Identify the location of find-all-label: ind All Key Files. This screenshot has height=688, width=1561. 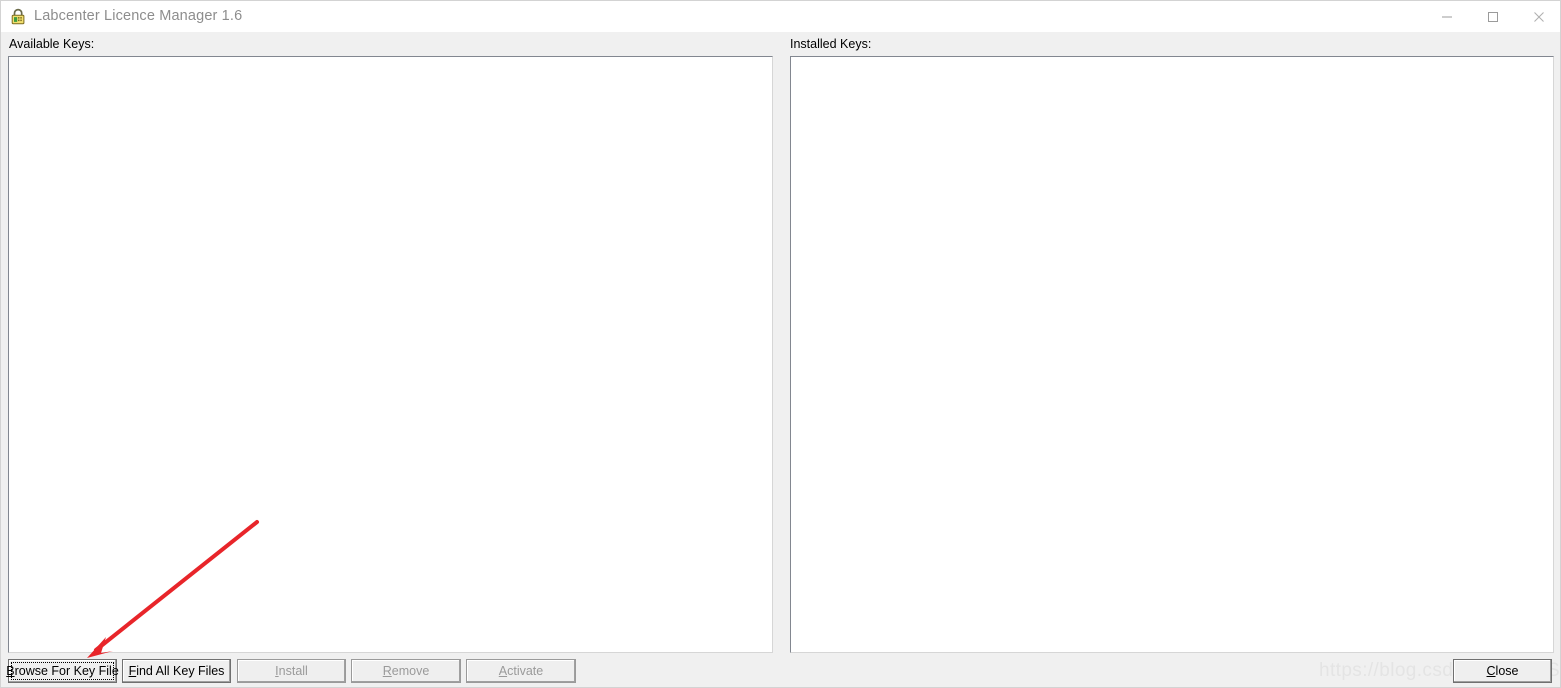
(180, 671).